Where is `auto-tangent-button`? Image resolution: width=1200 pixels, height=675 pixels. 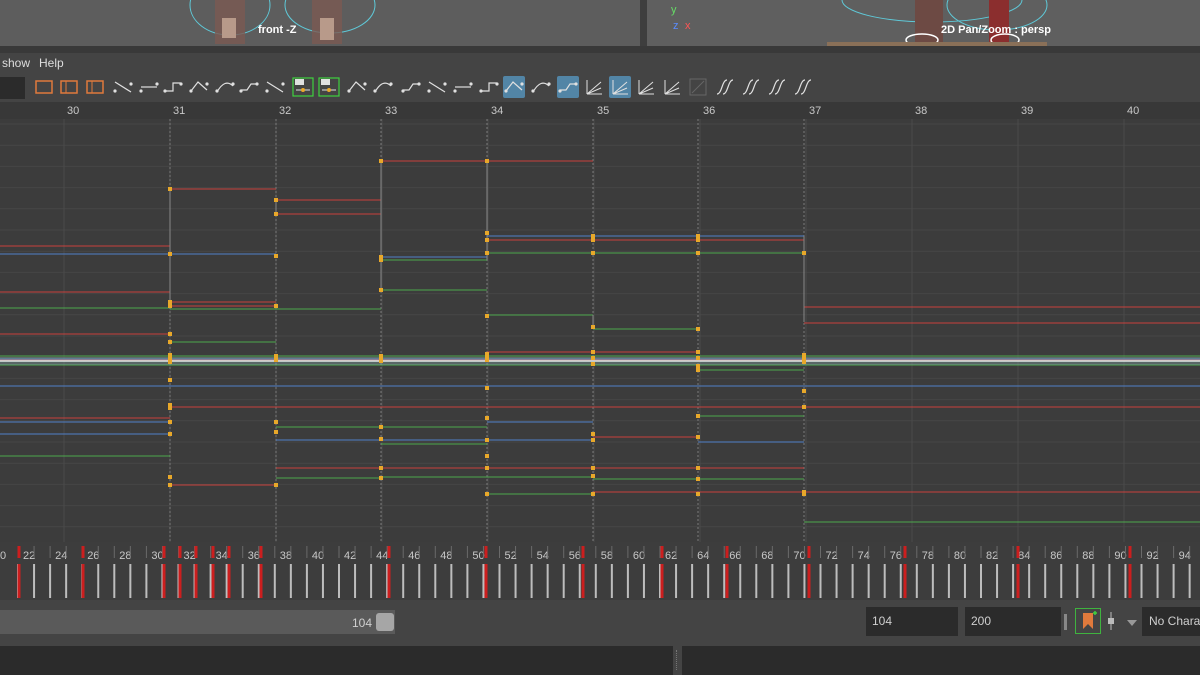 auto-tangent-button is located at coordinates (123, 87).